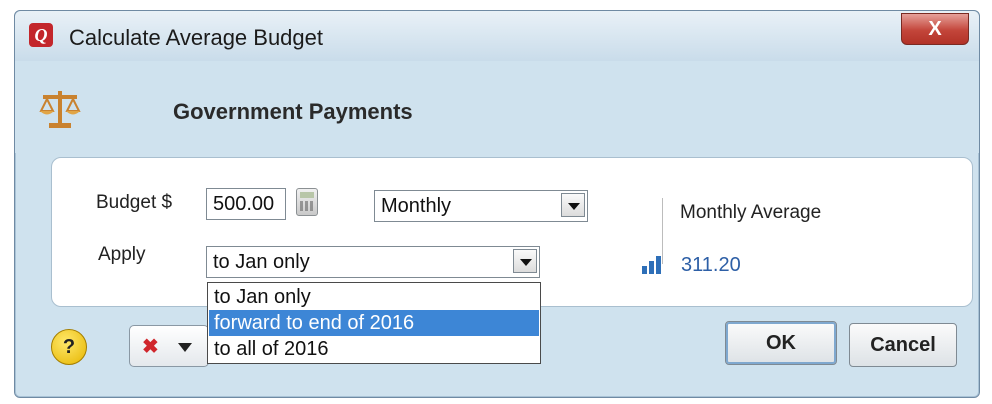 Image resolution: width=992 pixels, height=404 pixels. What do you see at coordinates (711, 265) in the screenshot?
I see `monthly-average-value: 311.20` at bounding box center [711, 265].